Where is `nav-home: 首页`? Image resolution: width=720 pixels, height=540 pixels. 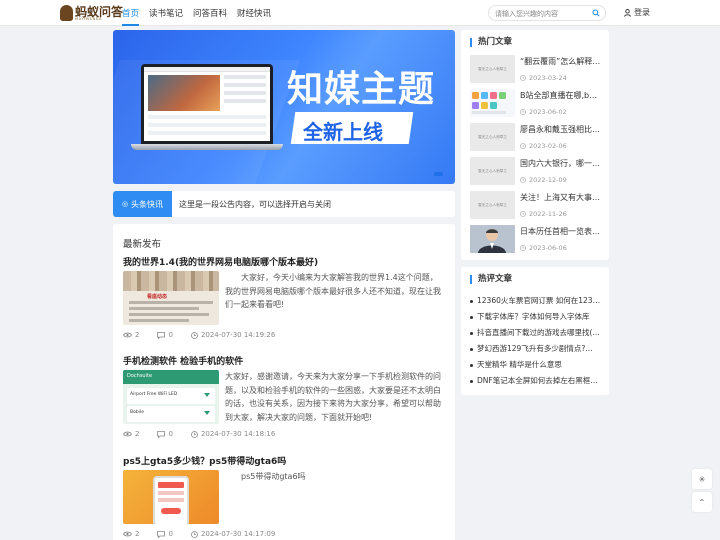 nav-home: 首页 is located at coordinates (131, 13).